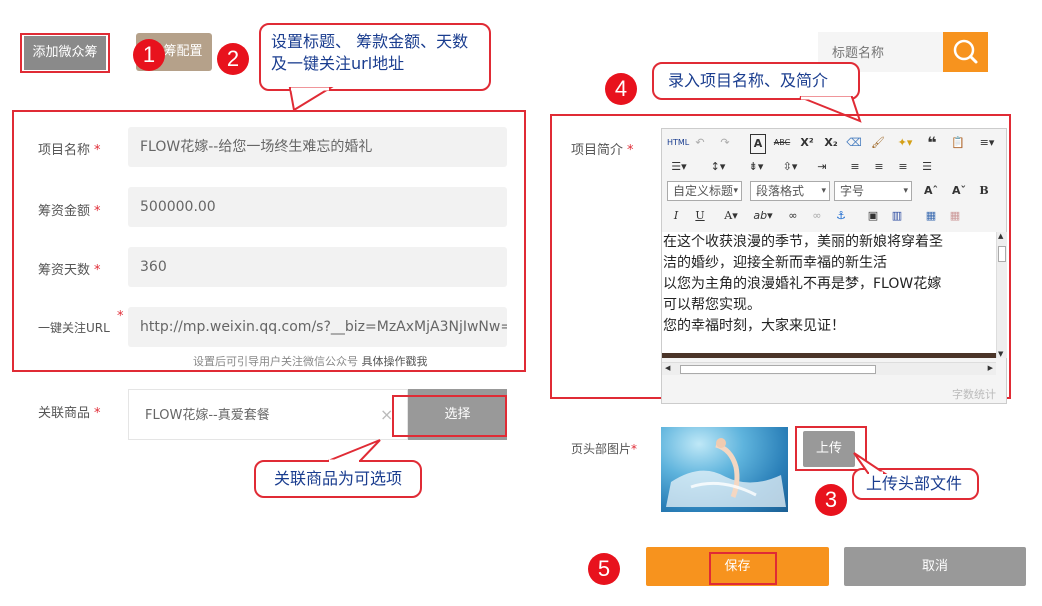 Image resolution: width=1042 pixels, height=606 pixels. Describe the element at coordinates (802, 284) in the screenshot. I see `editor-line: 以您为主角的浪漫婚礼不再是梦，FLOW花嫁` at that location.